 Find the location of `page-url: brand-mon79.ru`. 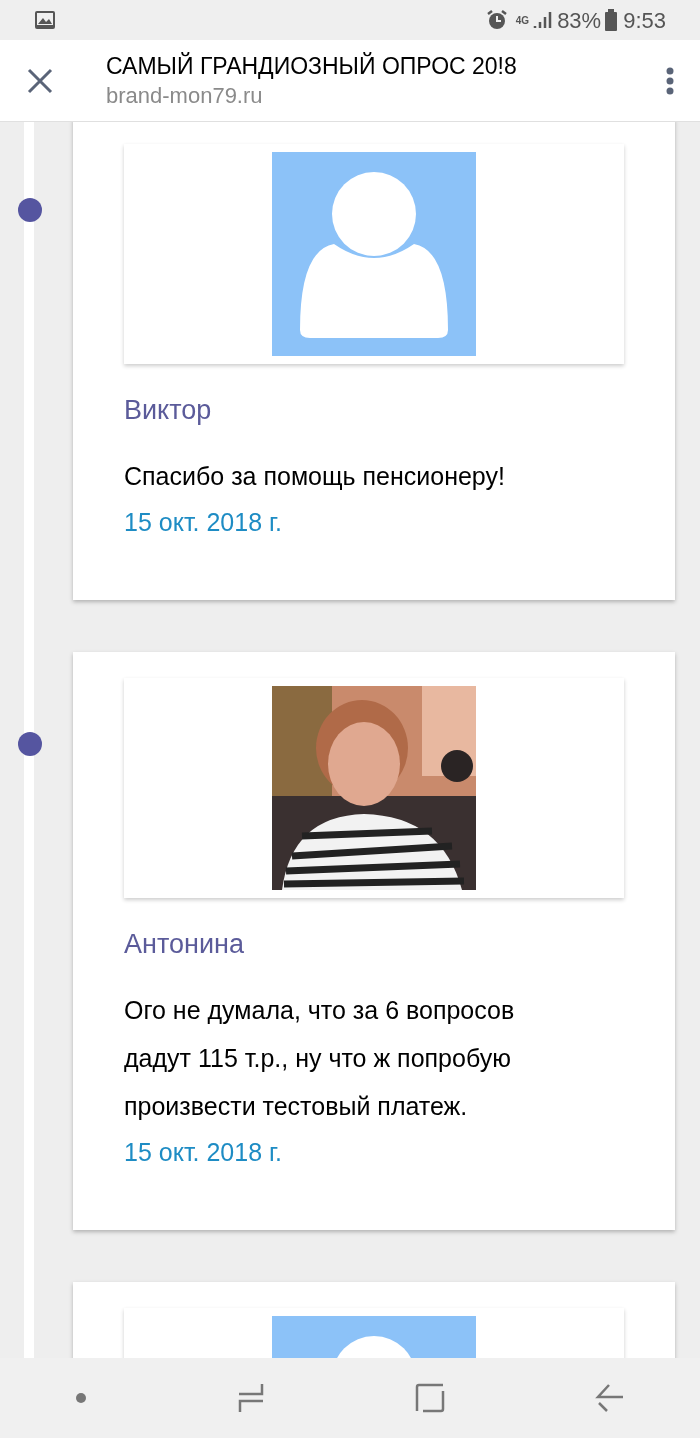

page-url: brand-mon79.ru is located at coordinates (185, 95).